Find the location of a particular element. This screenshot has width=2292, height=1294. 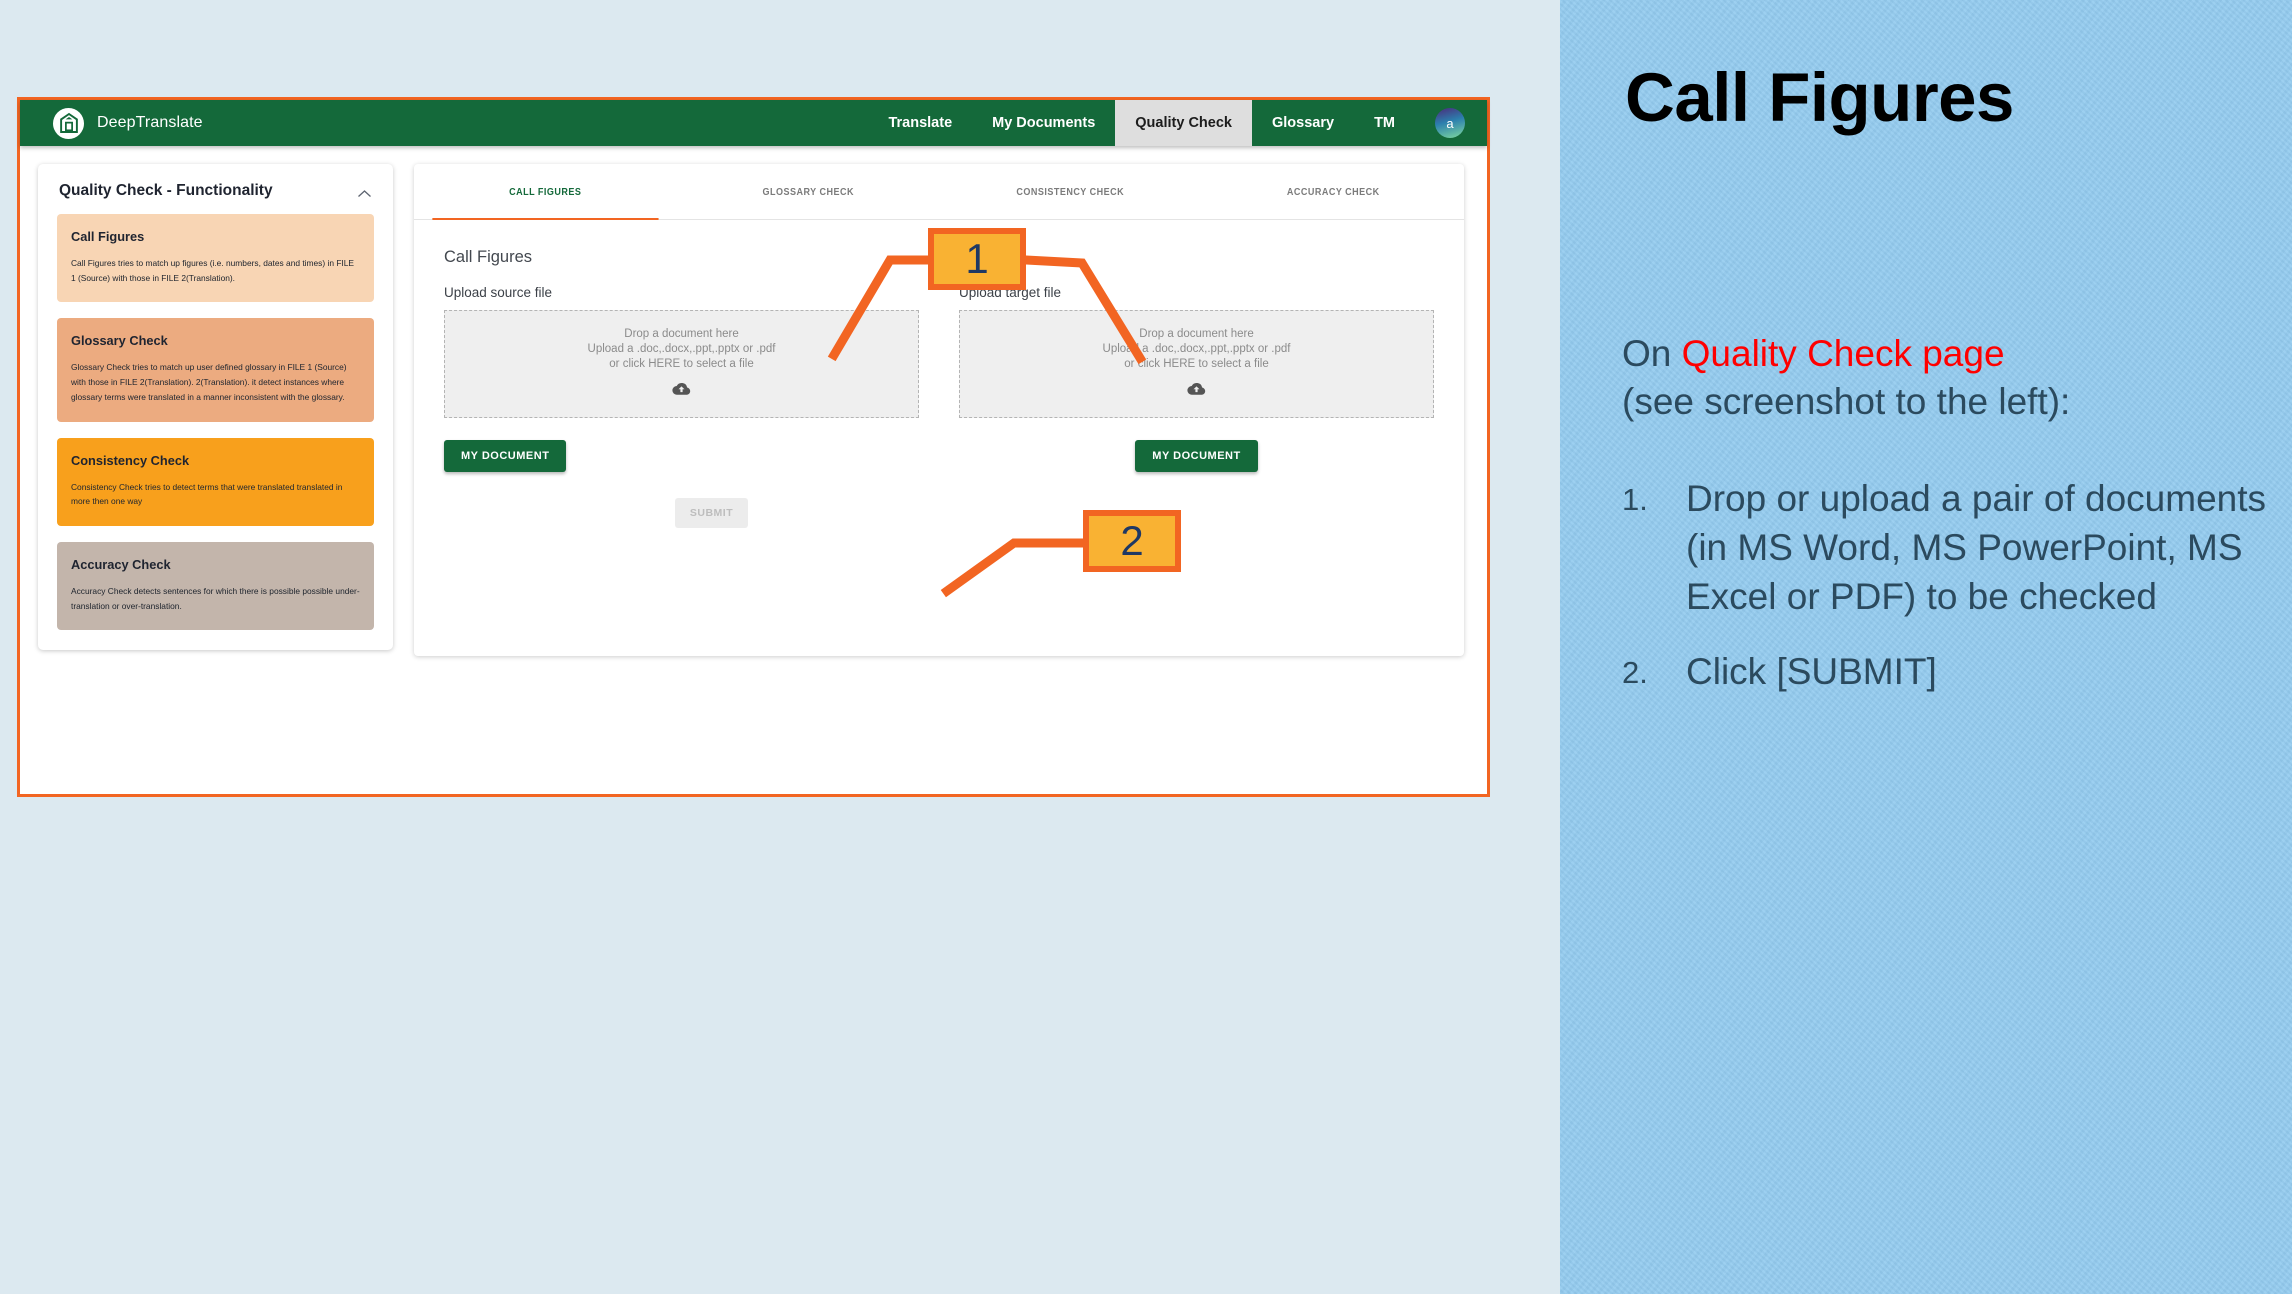

feature-card-title: Consistency Check is located at coordinates (130, 460).